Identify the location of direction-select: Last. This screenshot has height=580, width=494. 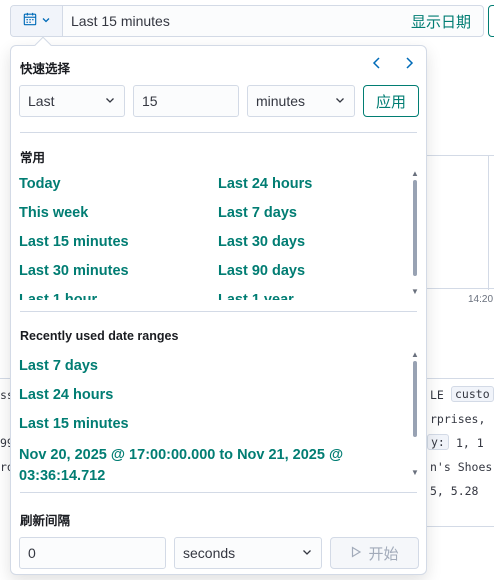
(72, 101).